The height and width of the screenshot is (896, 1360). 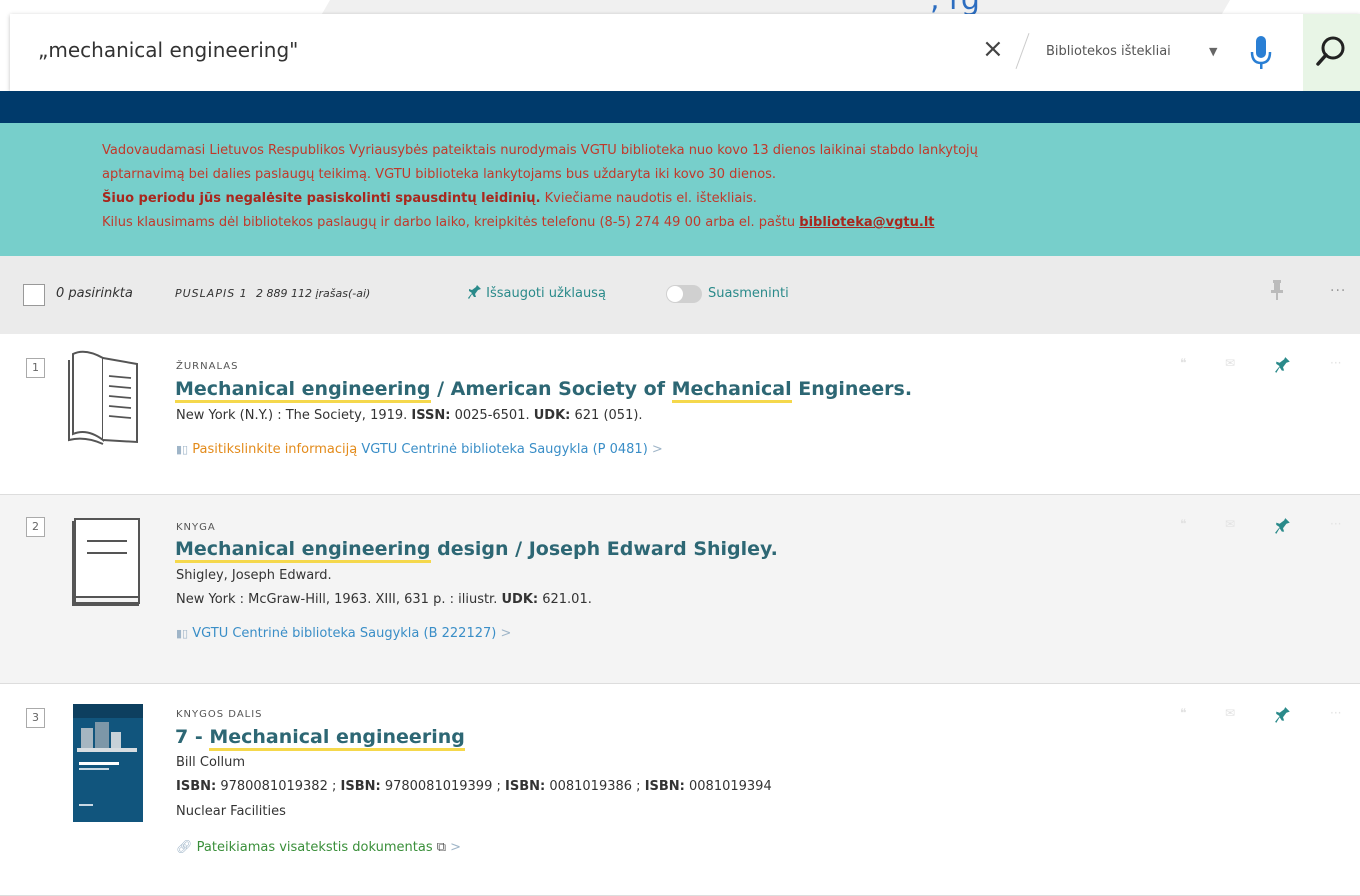 What do you see at coordinates (492, 415) in the screenshot?
I see `issn-value: 0025-6501.` at bounding box center [492, 415].